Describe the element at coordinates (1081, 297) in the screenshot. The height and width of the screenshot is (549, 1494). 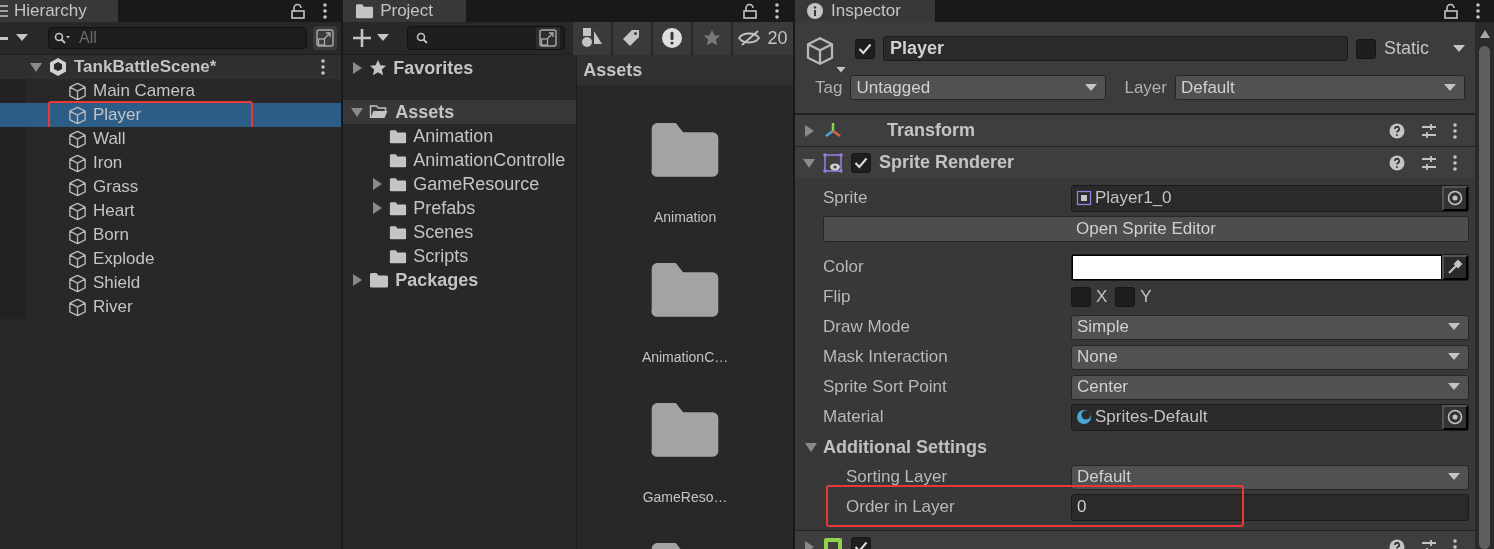
I see `flip-x-checkbox` at that location.